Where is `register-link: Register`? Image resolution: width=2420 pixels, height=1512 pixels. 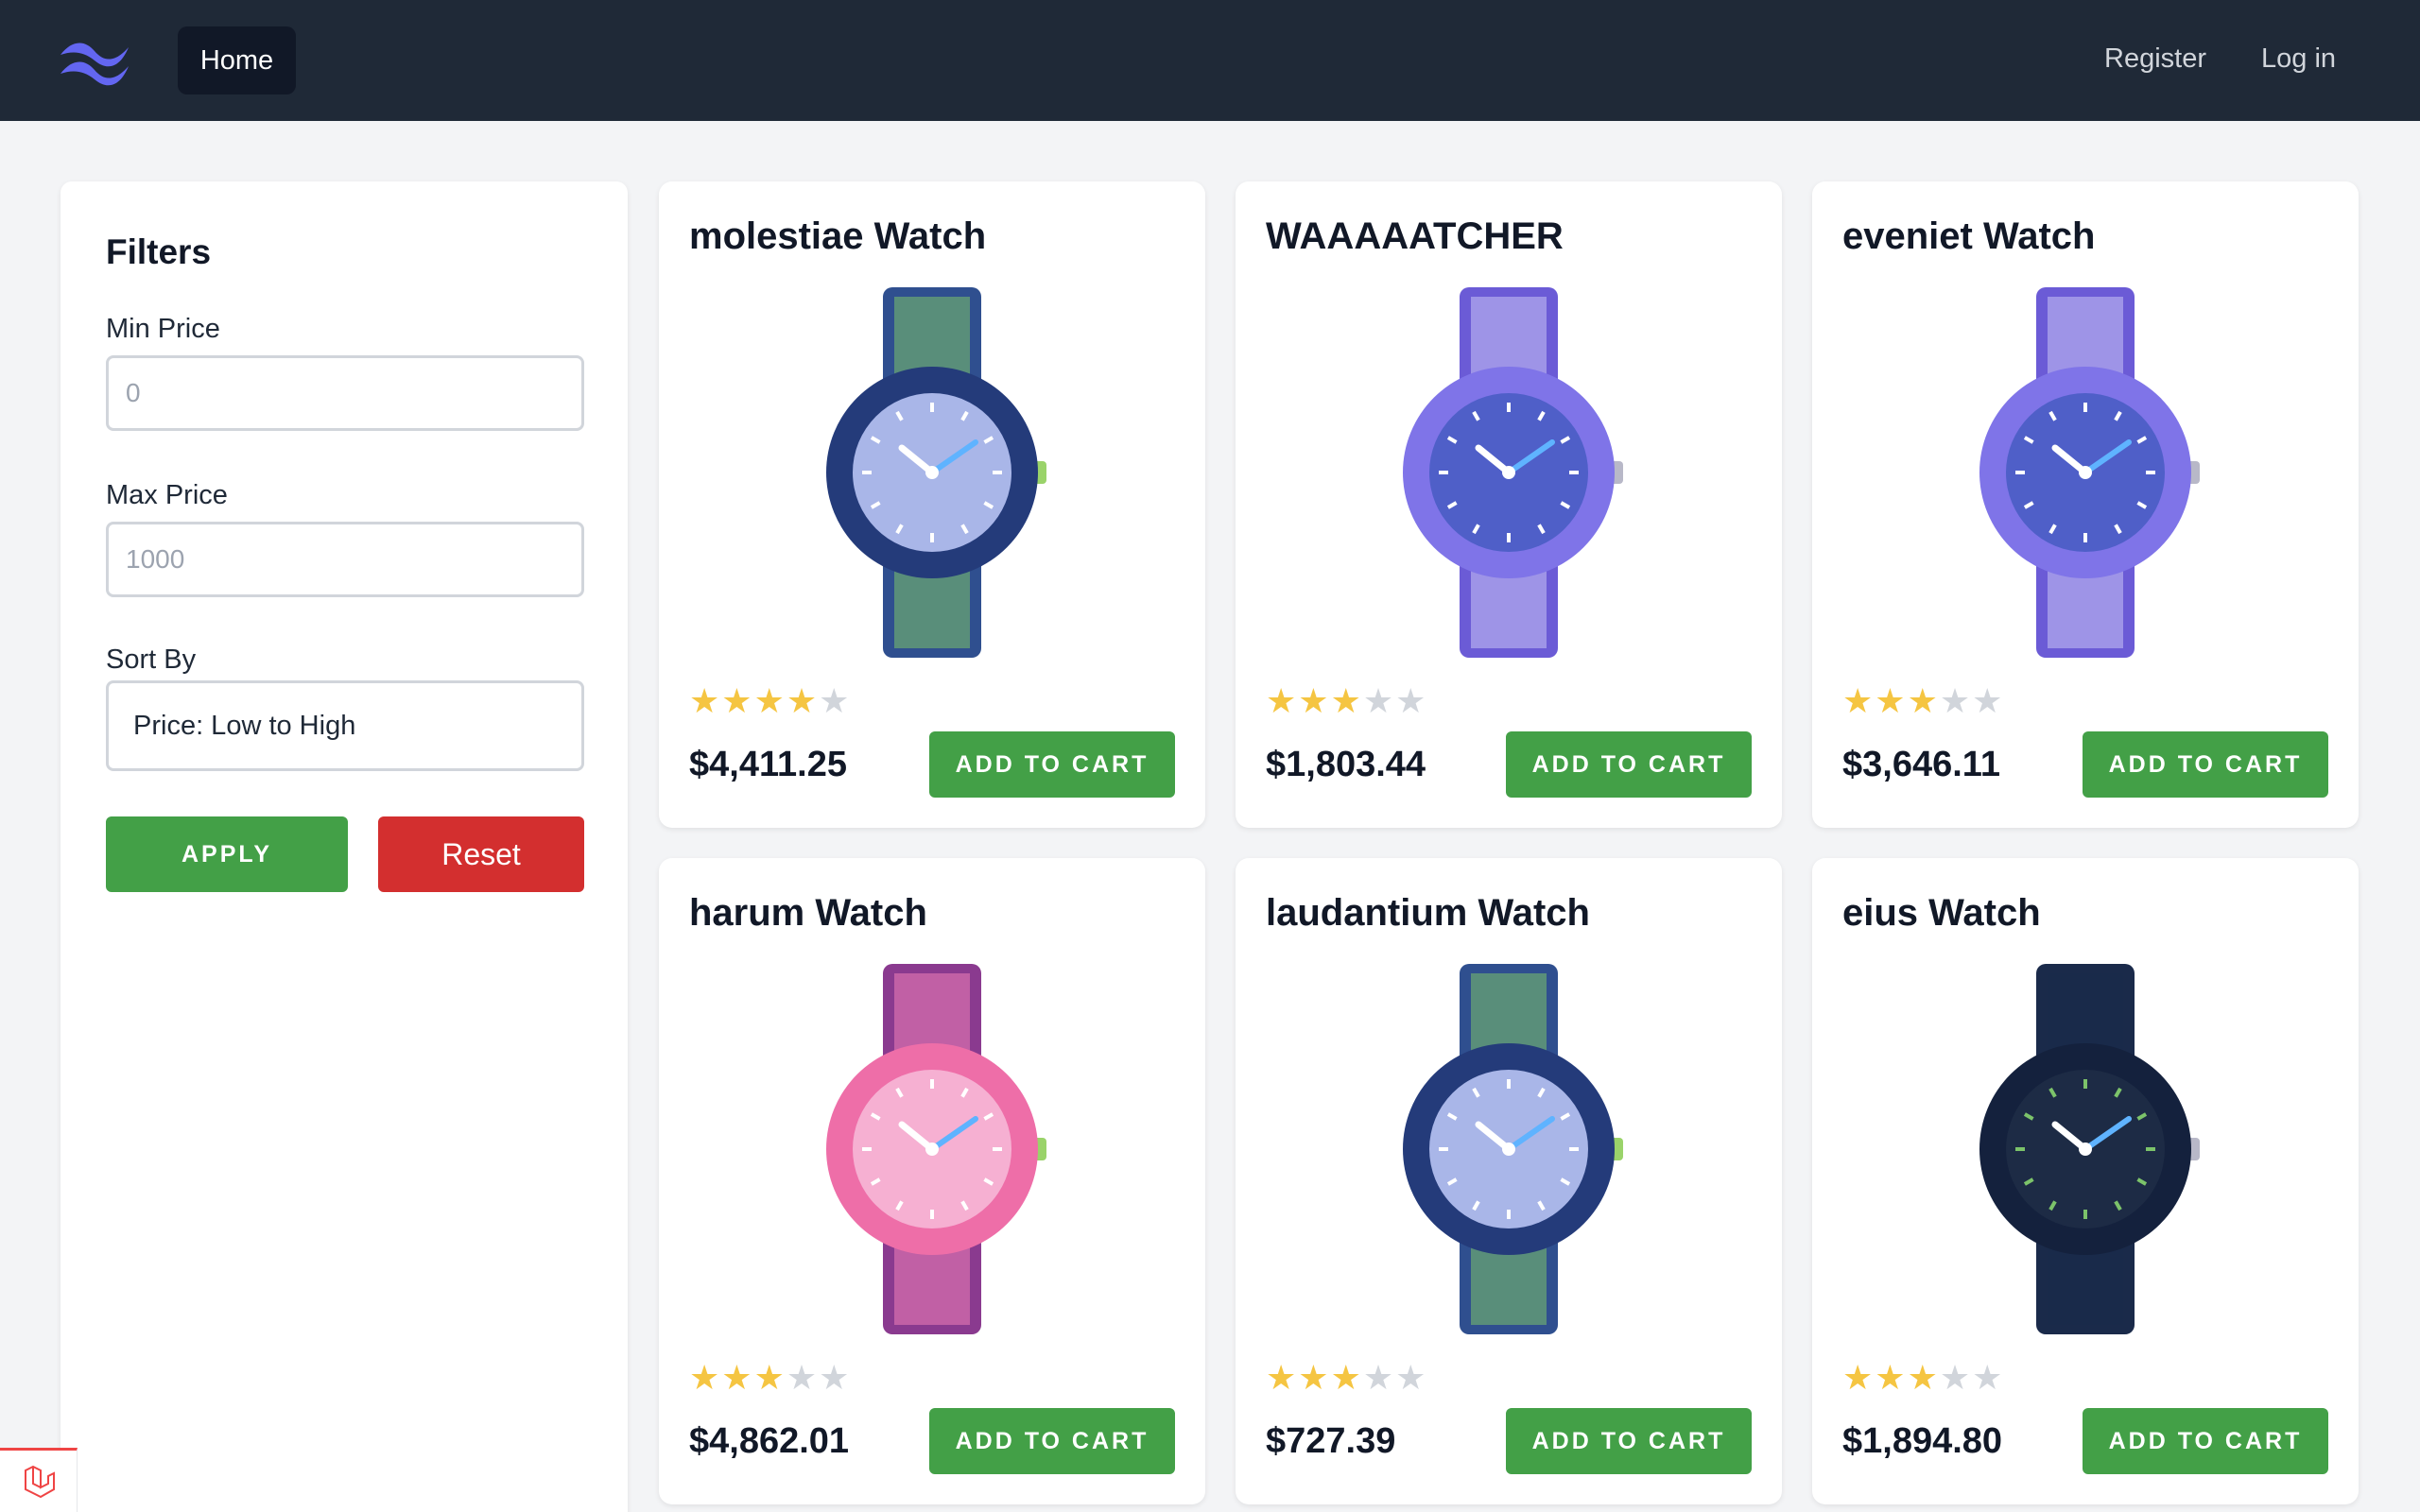
register-link: Register is located at coordinates (2155, 59).